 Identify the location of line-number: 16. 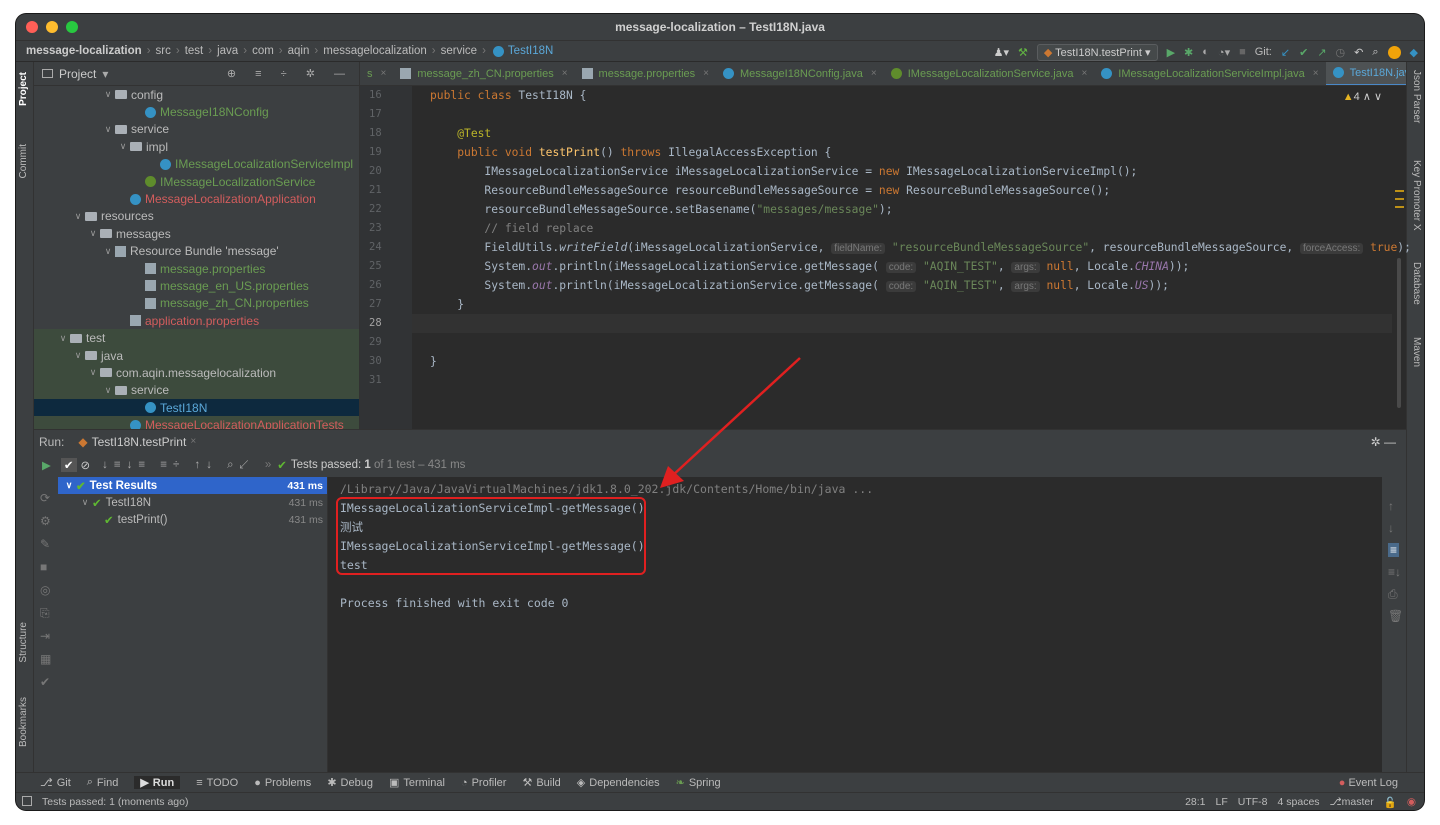
(386, 95).